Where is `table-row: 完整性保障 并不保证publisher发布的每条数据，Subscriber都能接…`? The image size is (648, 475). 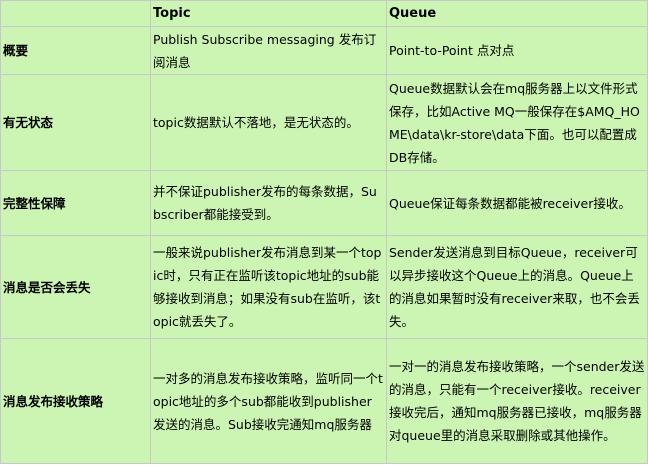
table-row: 完整性保障 并不保证publisher发布的每条数据，Subscriber都能接… is located at coordinates (324, 203).